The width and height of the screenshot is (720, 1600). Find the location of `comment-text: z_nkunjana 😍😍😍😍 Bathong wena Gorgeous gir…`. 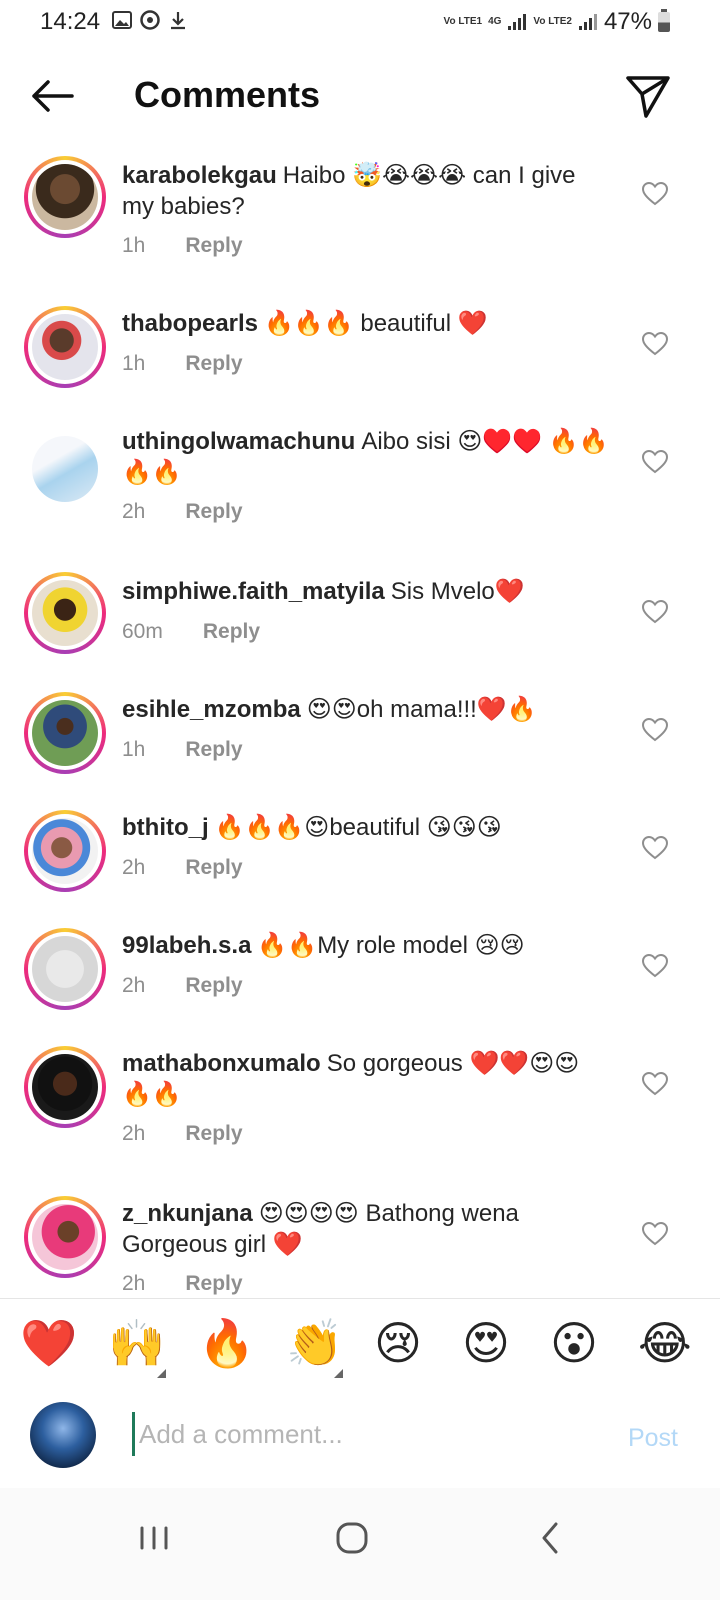

comment-text: z_nkunjana 😍😍😍😍 Bathong wena Gorgeous gir… is located at coordinates (367, 1229).